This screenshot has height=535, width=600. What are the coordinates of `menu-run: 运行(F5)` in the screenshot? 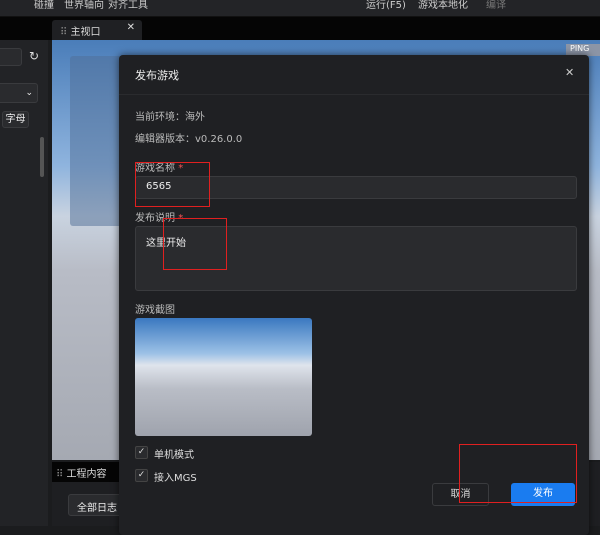 It's located at (386, 5).